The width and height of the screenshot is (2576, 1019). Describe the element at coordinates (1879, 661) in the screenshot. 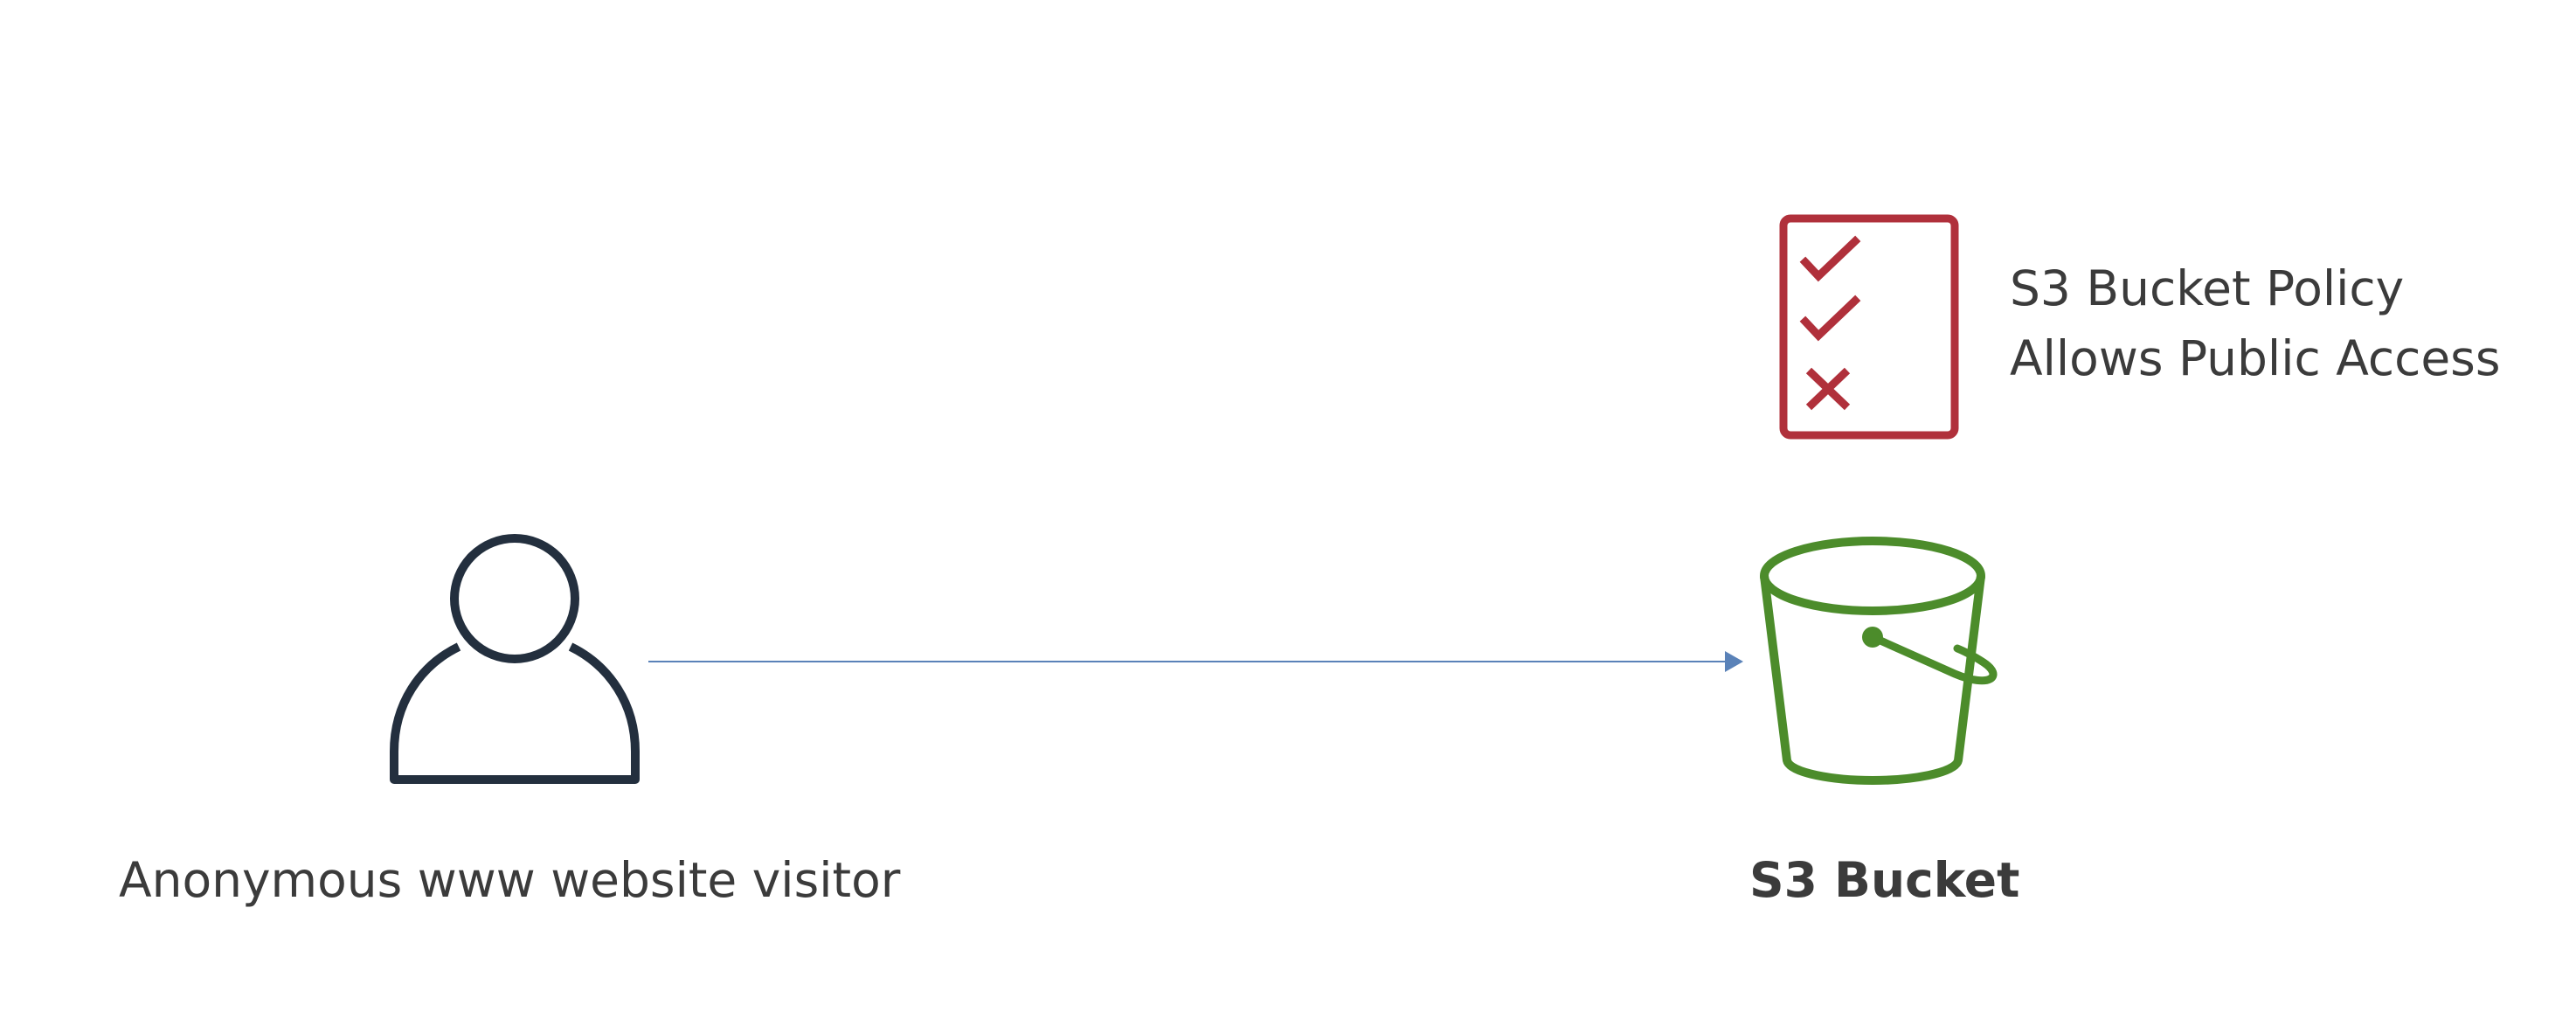

I see `bucket-icon` at that location.